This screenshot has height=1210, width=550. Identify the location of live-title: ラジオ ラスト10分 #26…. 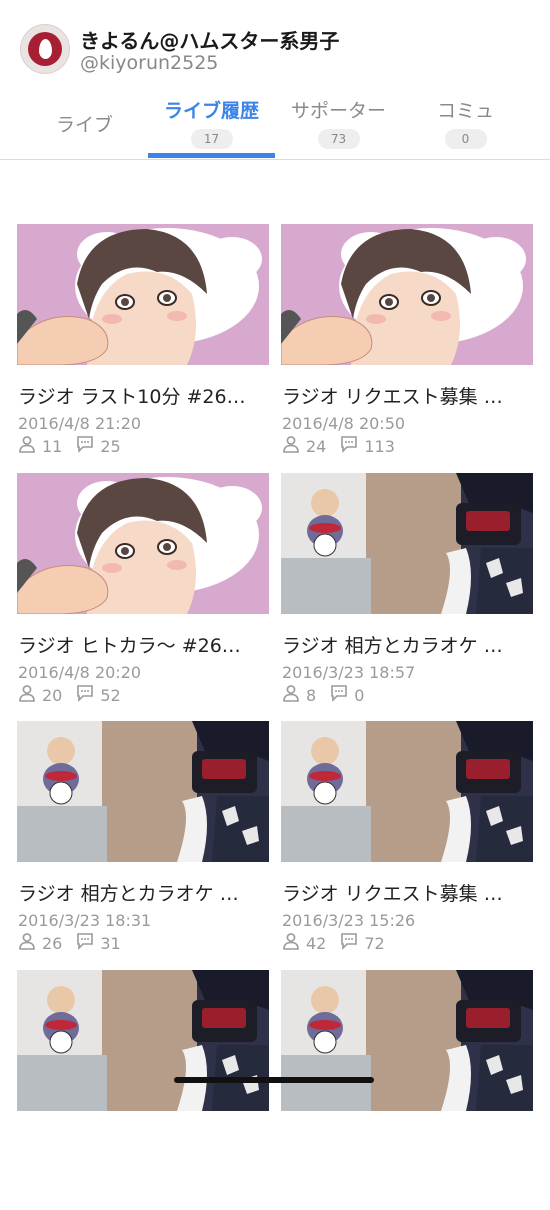
(132, 397).